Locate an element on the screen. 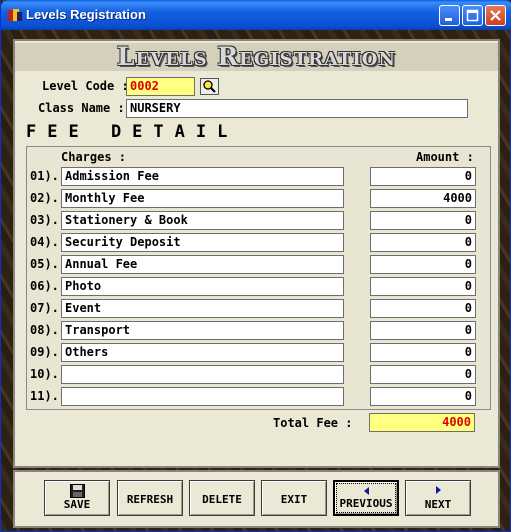 This screenshot has height=532, width=511. row-number: 04). is located at coordinates (44, 242).